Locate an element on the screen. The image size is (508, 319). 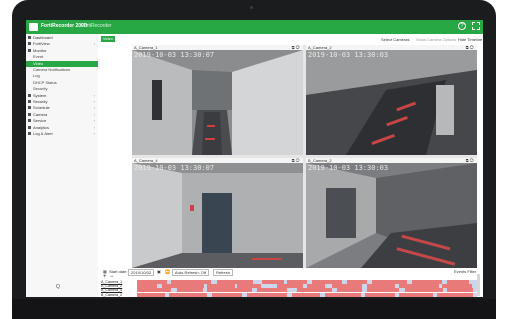
sidebar-item-label: Service is located at coordinates (40, 121).